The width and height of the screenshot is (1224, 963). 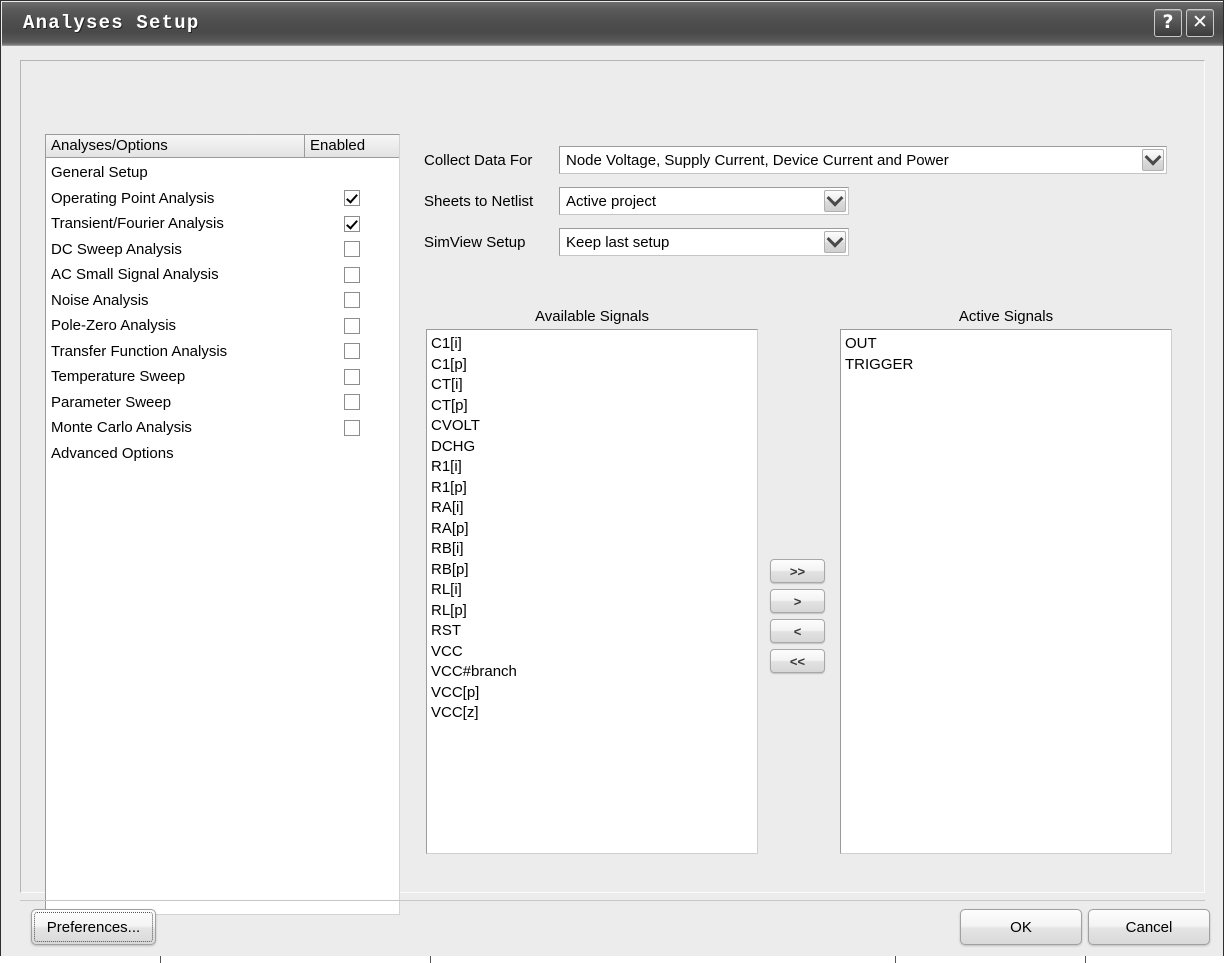 What do you see at coordinates (1149, 927) in the screenshot?
I see `cancel-button: Cancel` at bounding box center [1149, 927].